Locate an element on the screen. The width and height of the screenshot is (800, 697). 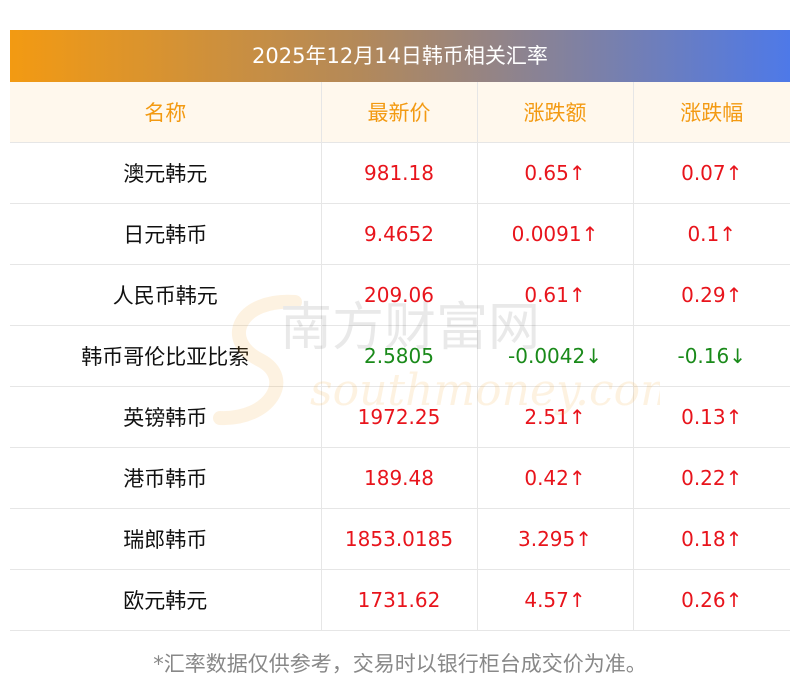
cell-pct: 0.29↑ is located at coordinates (711, 295).